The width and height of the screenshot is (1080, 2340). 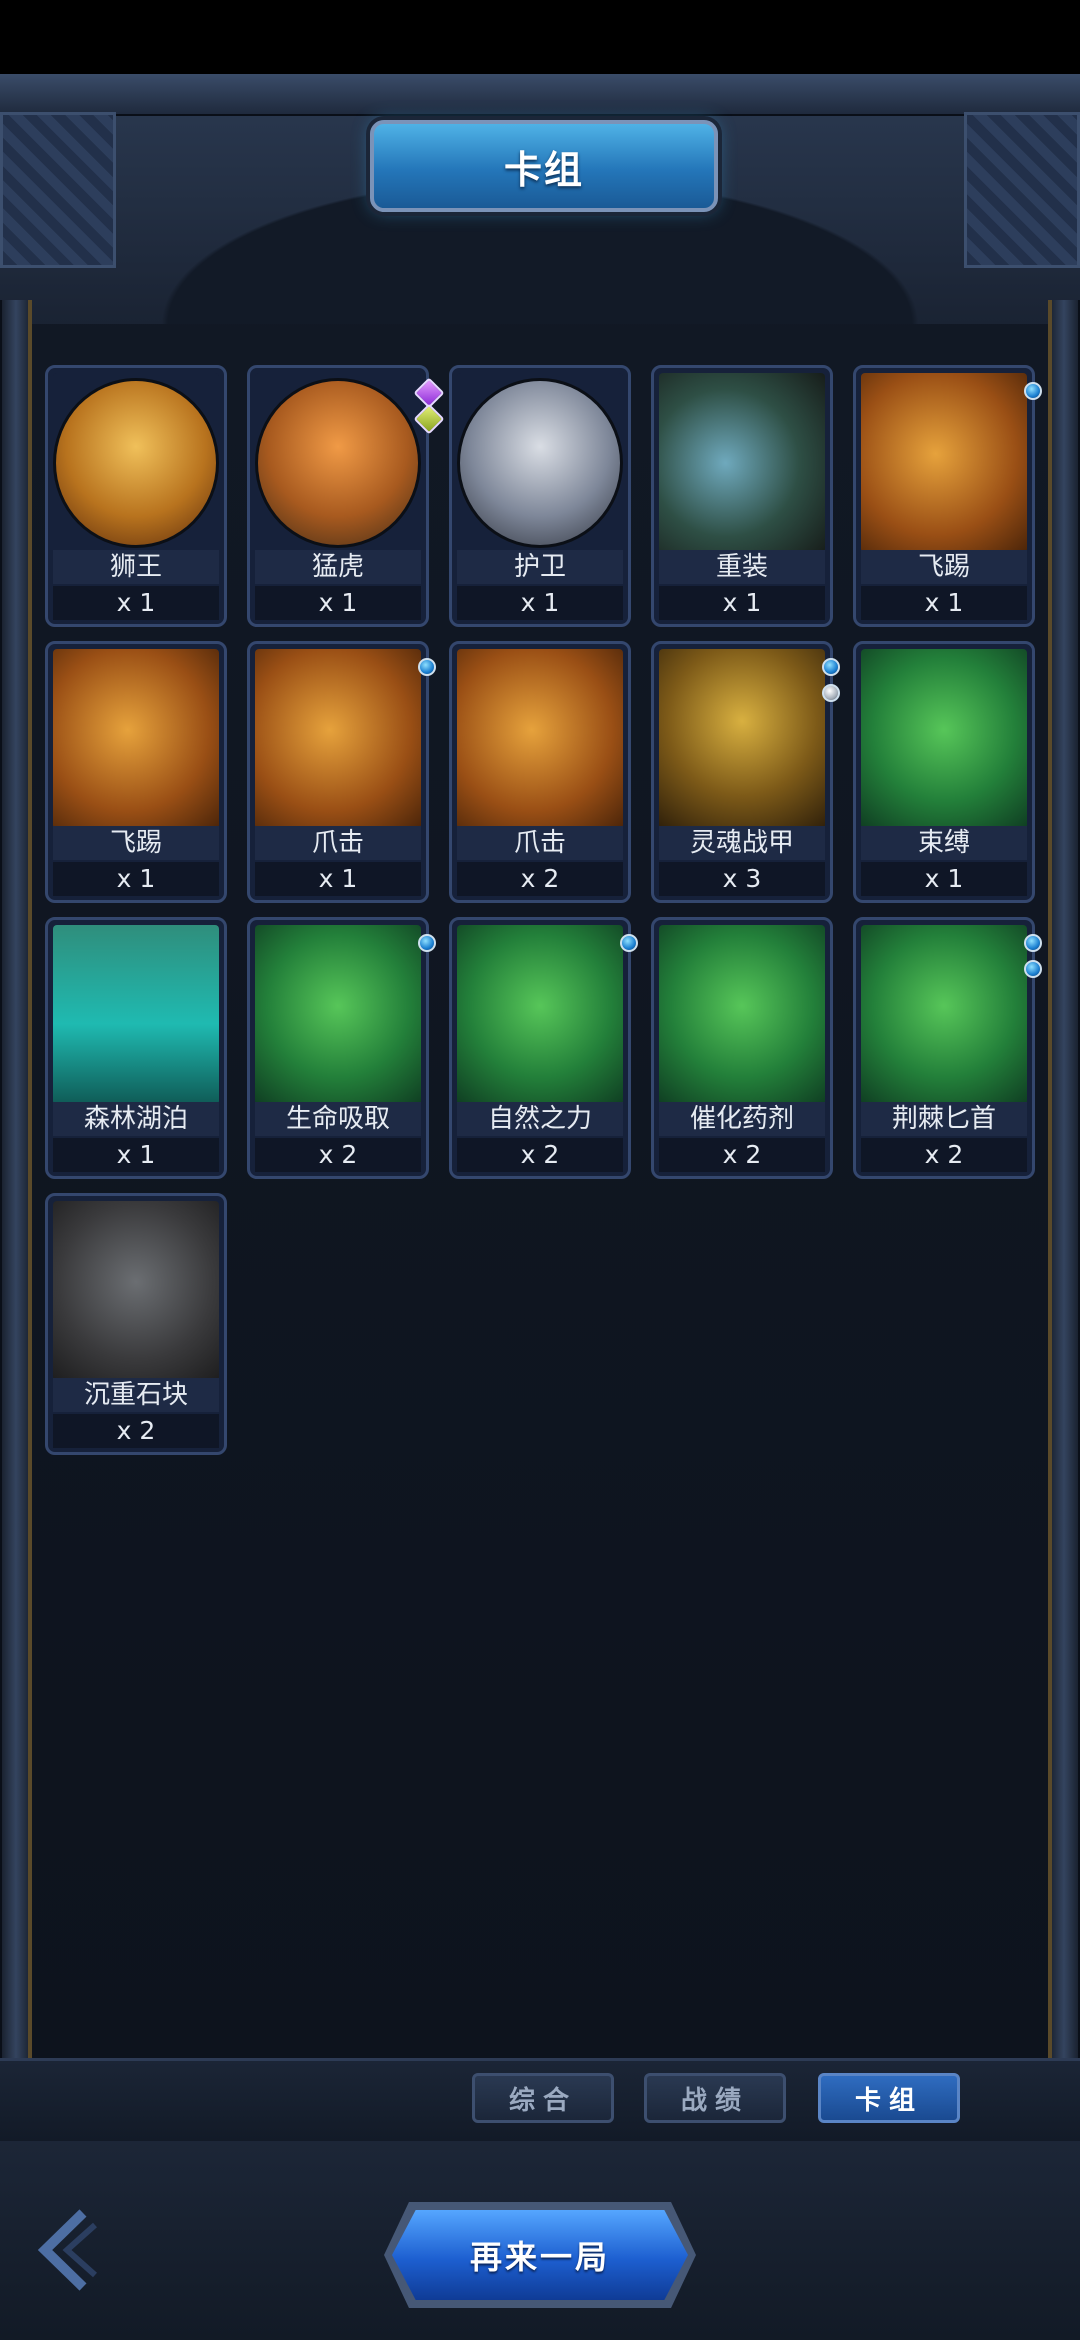 I want to click on title-plate: 卡组, so click(x=544, y=166).